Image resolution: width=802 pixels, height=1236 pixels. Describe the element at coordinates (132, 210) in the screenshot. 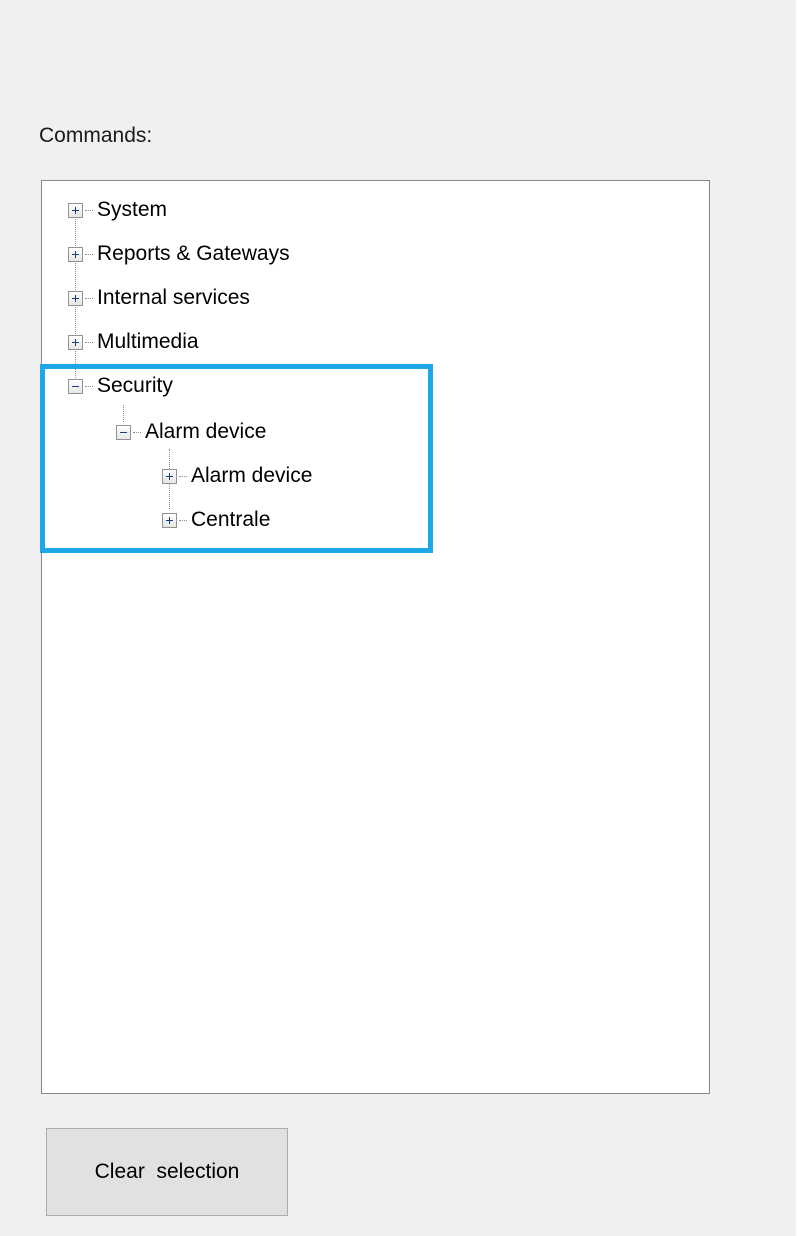

I see `tree-node-label: System` at that location.